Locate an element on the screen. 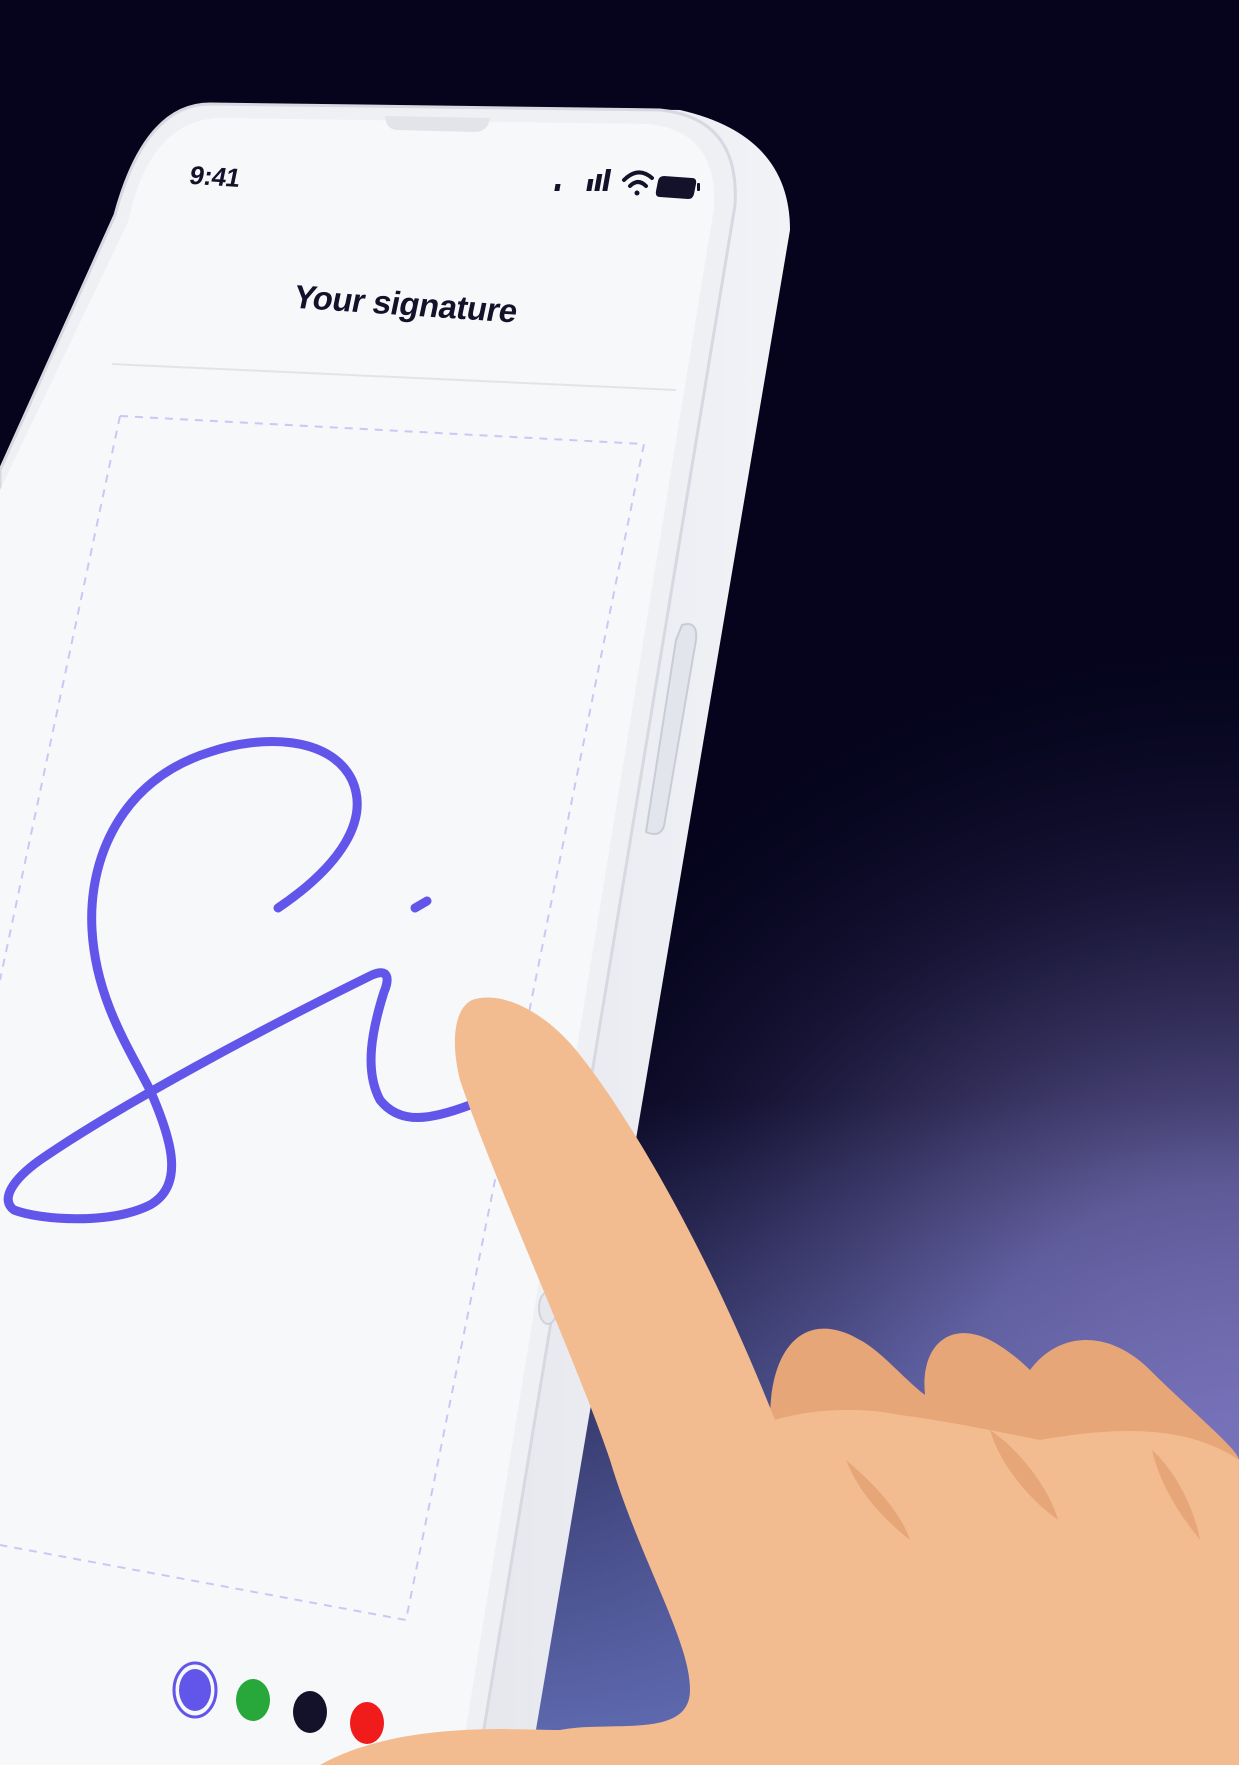 The image size is (1239, 1765). speaker-notch is located at coordinates (437, 124).